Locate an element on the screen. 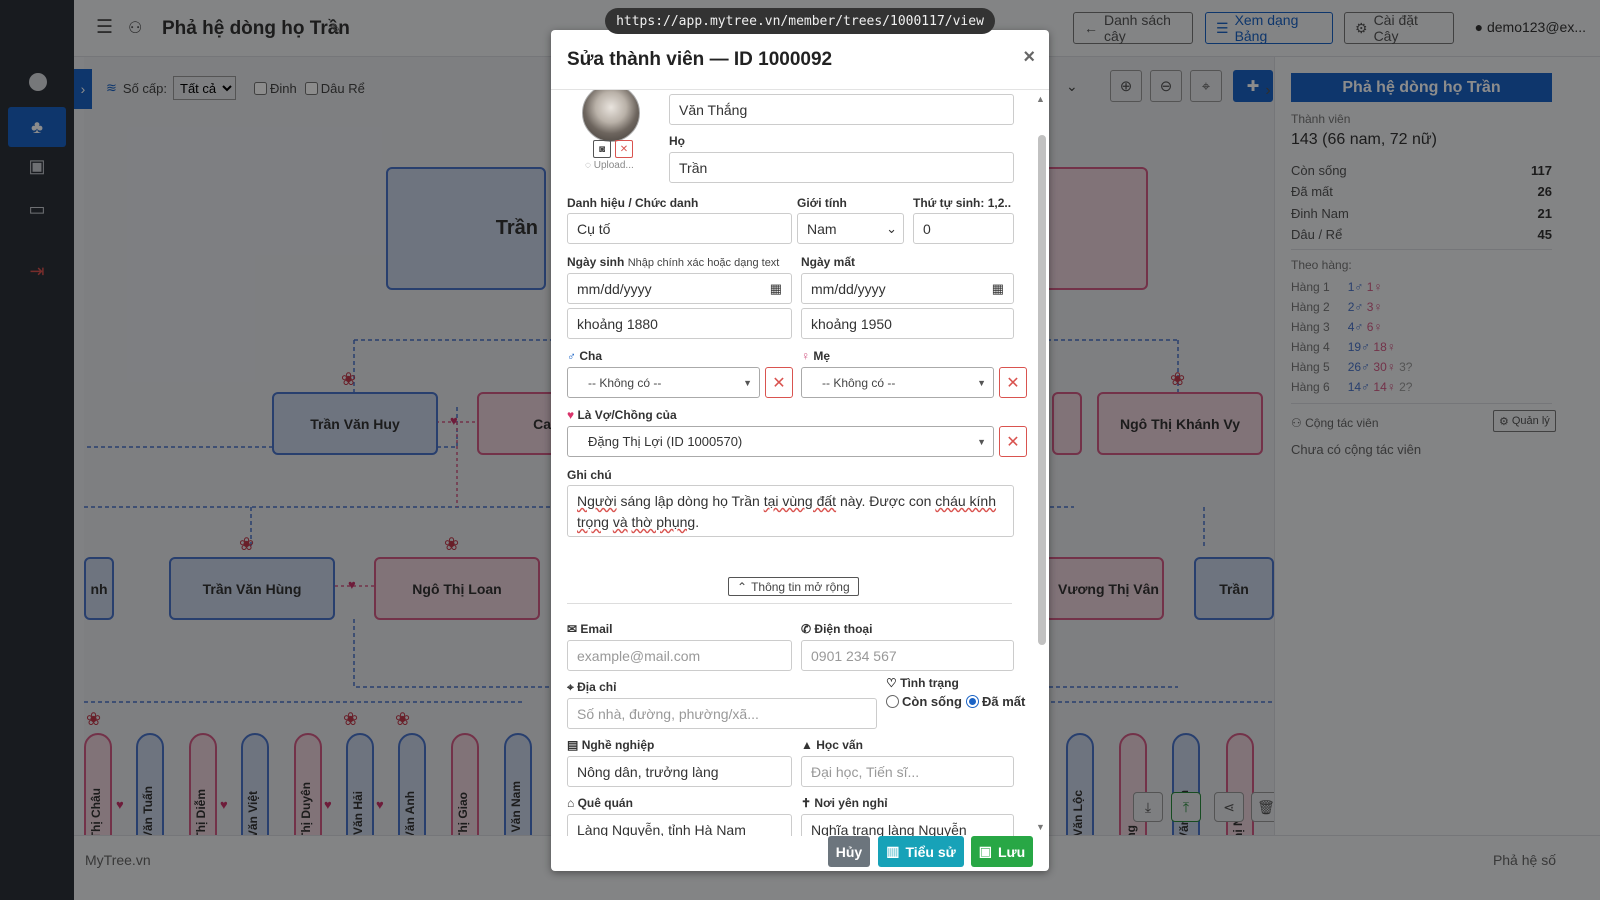 This screenshot has height=900, width=1600. more-info-button: ⌃ Thông tin mở rộng is located at coordinates (793, 586).